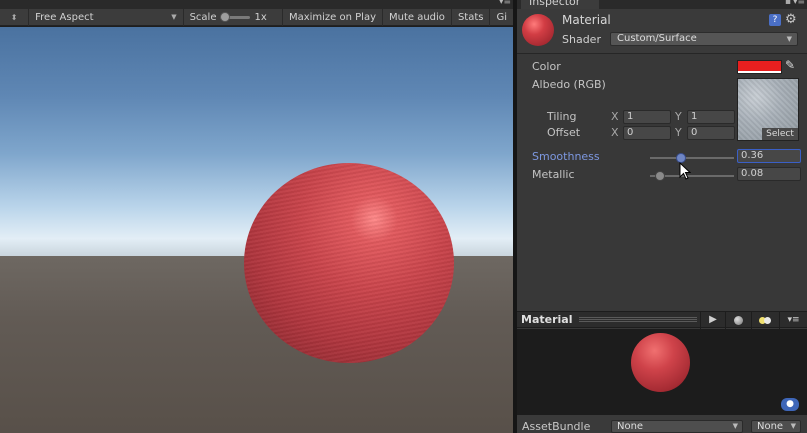 This screenshot has height=433, width=807. Describe the element at coordinates (685, 171) in the screenshot. I see `cursor-icon` at that location.